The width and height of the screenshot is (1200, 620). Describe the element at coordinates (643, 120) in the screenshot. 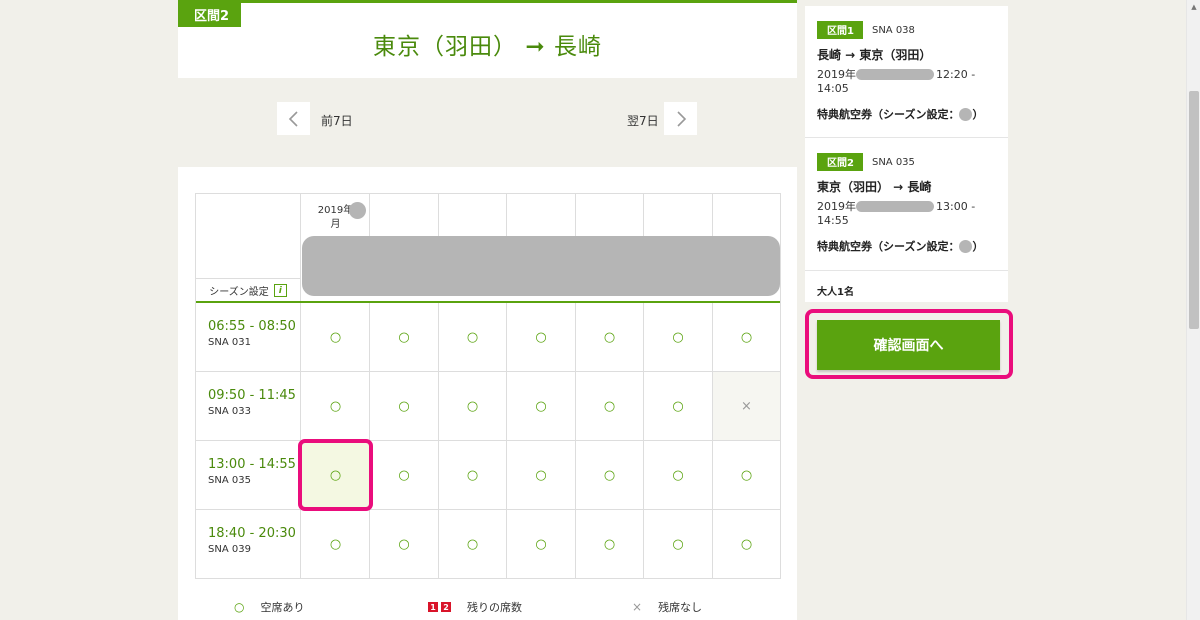

I see `next-week-label: 翌7日` at that location.